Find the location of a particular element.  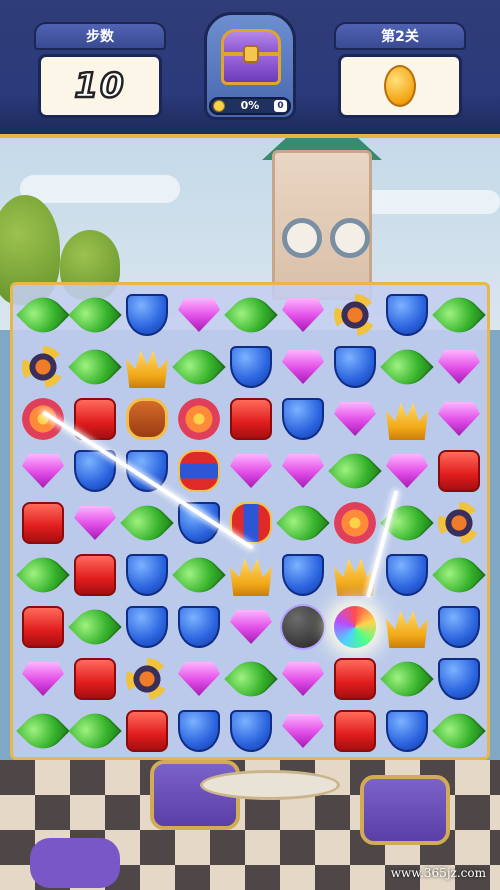

rocketv-tile-icon is located at coordinates (199, 471).